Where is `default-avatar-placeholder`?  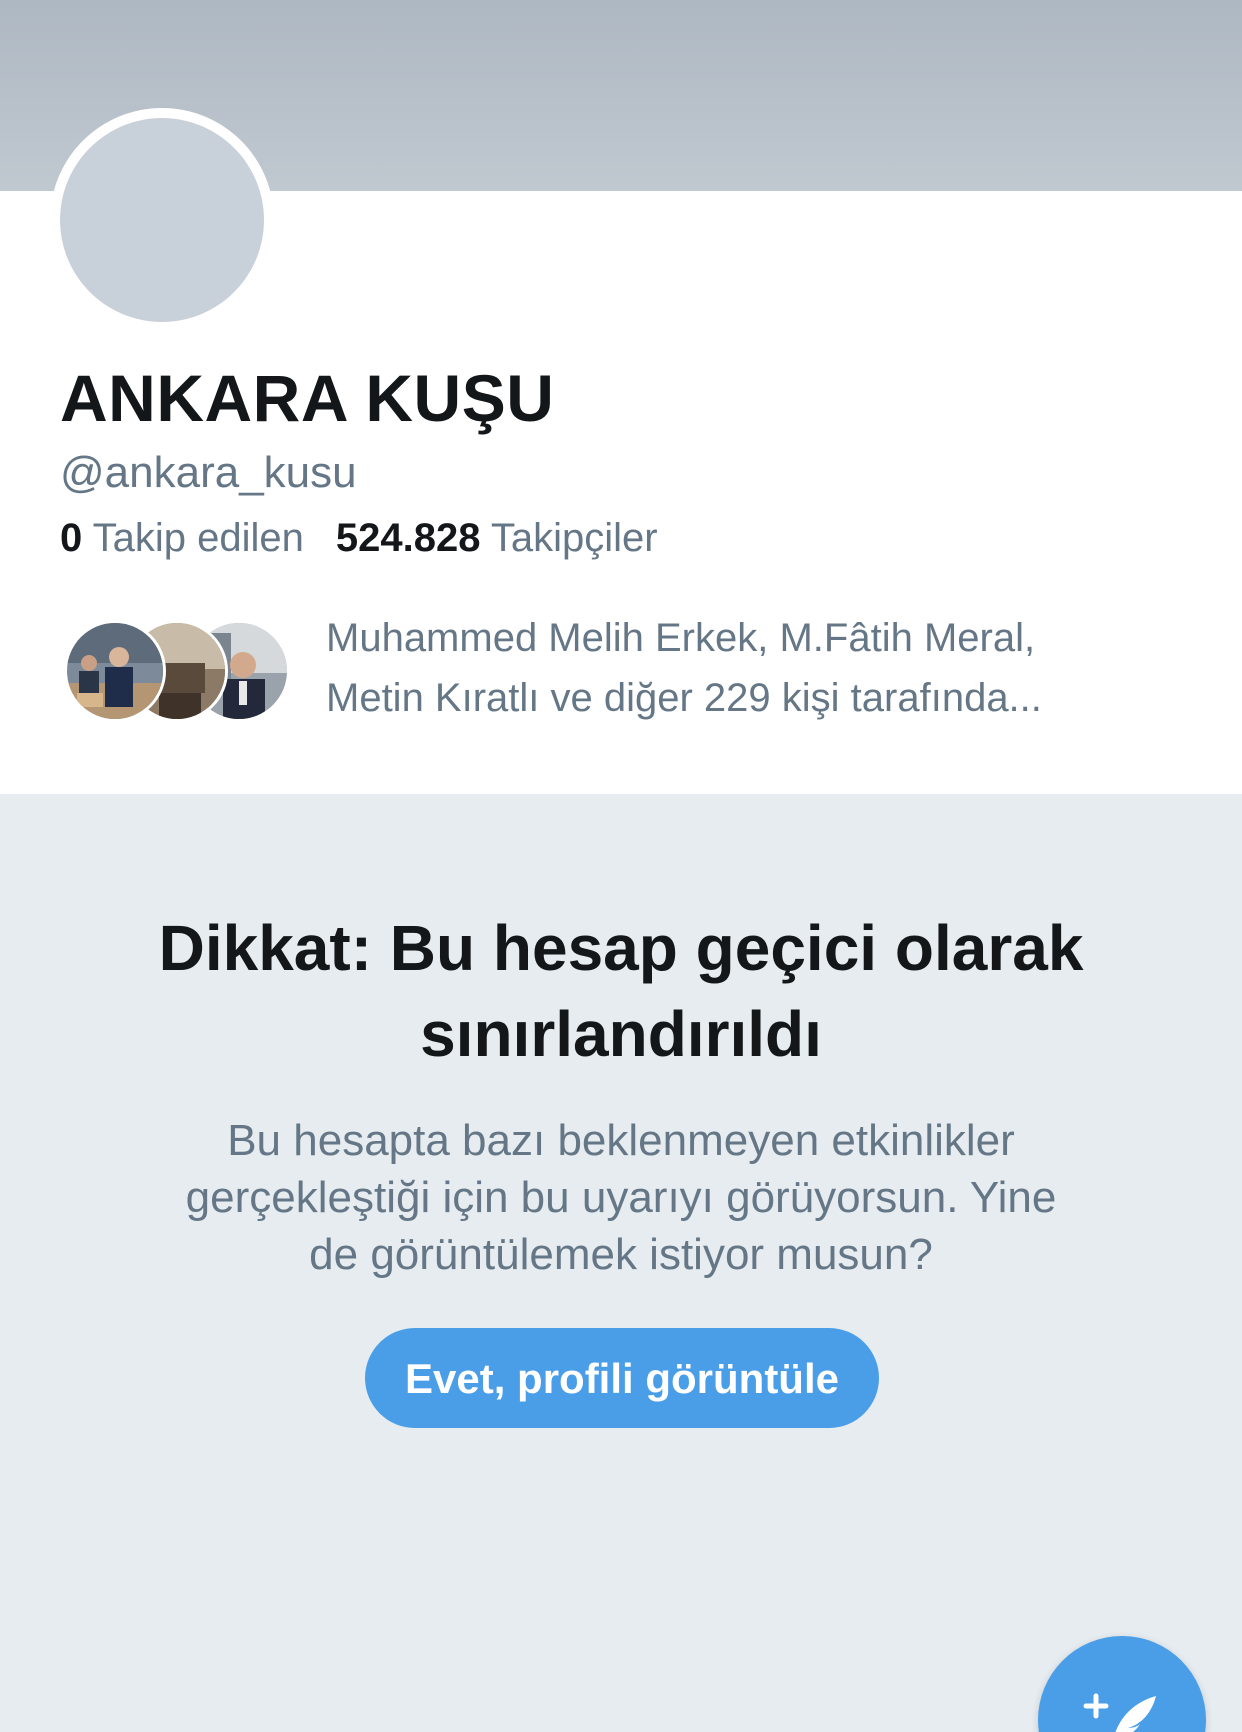
default-avatar-placeholder is located at coordinates (162, 220).